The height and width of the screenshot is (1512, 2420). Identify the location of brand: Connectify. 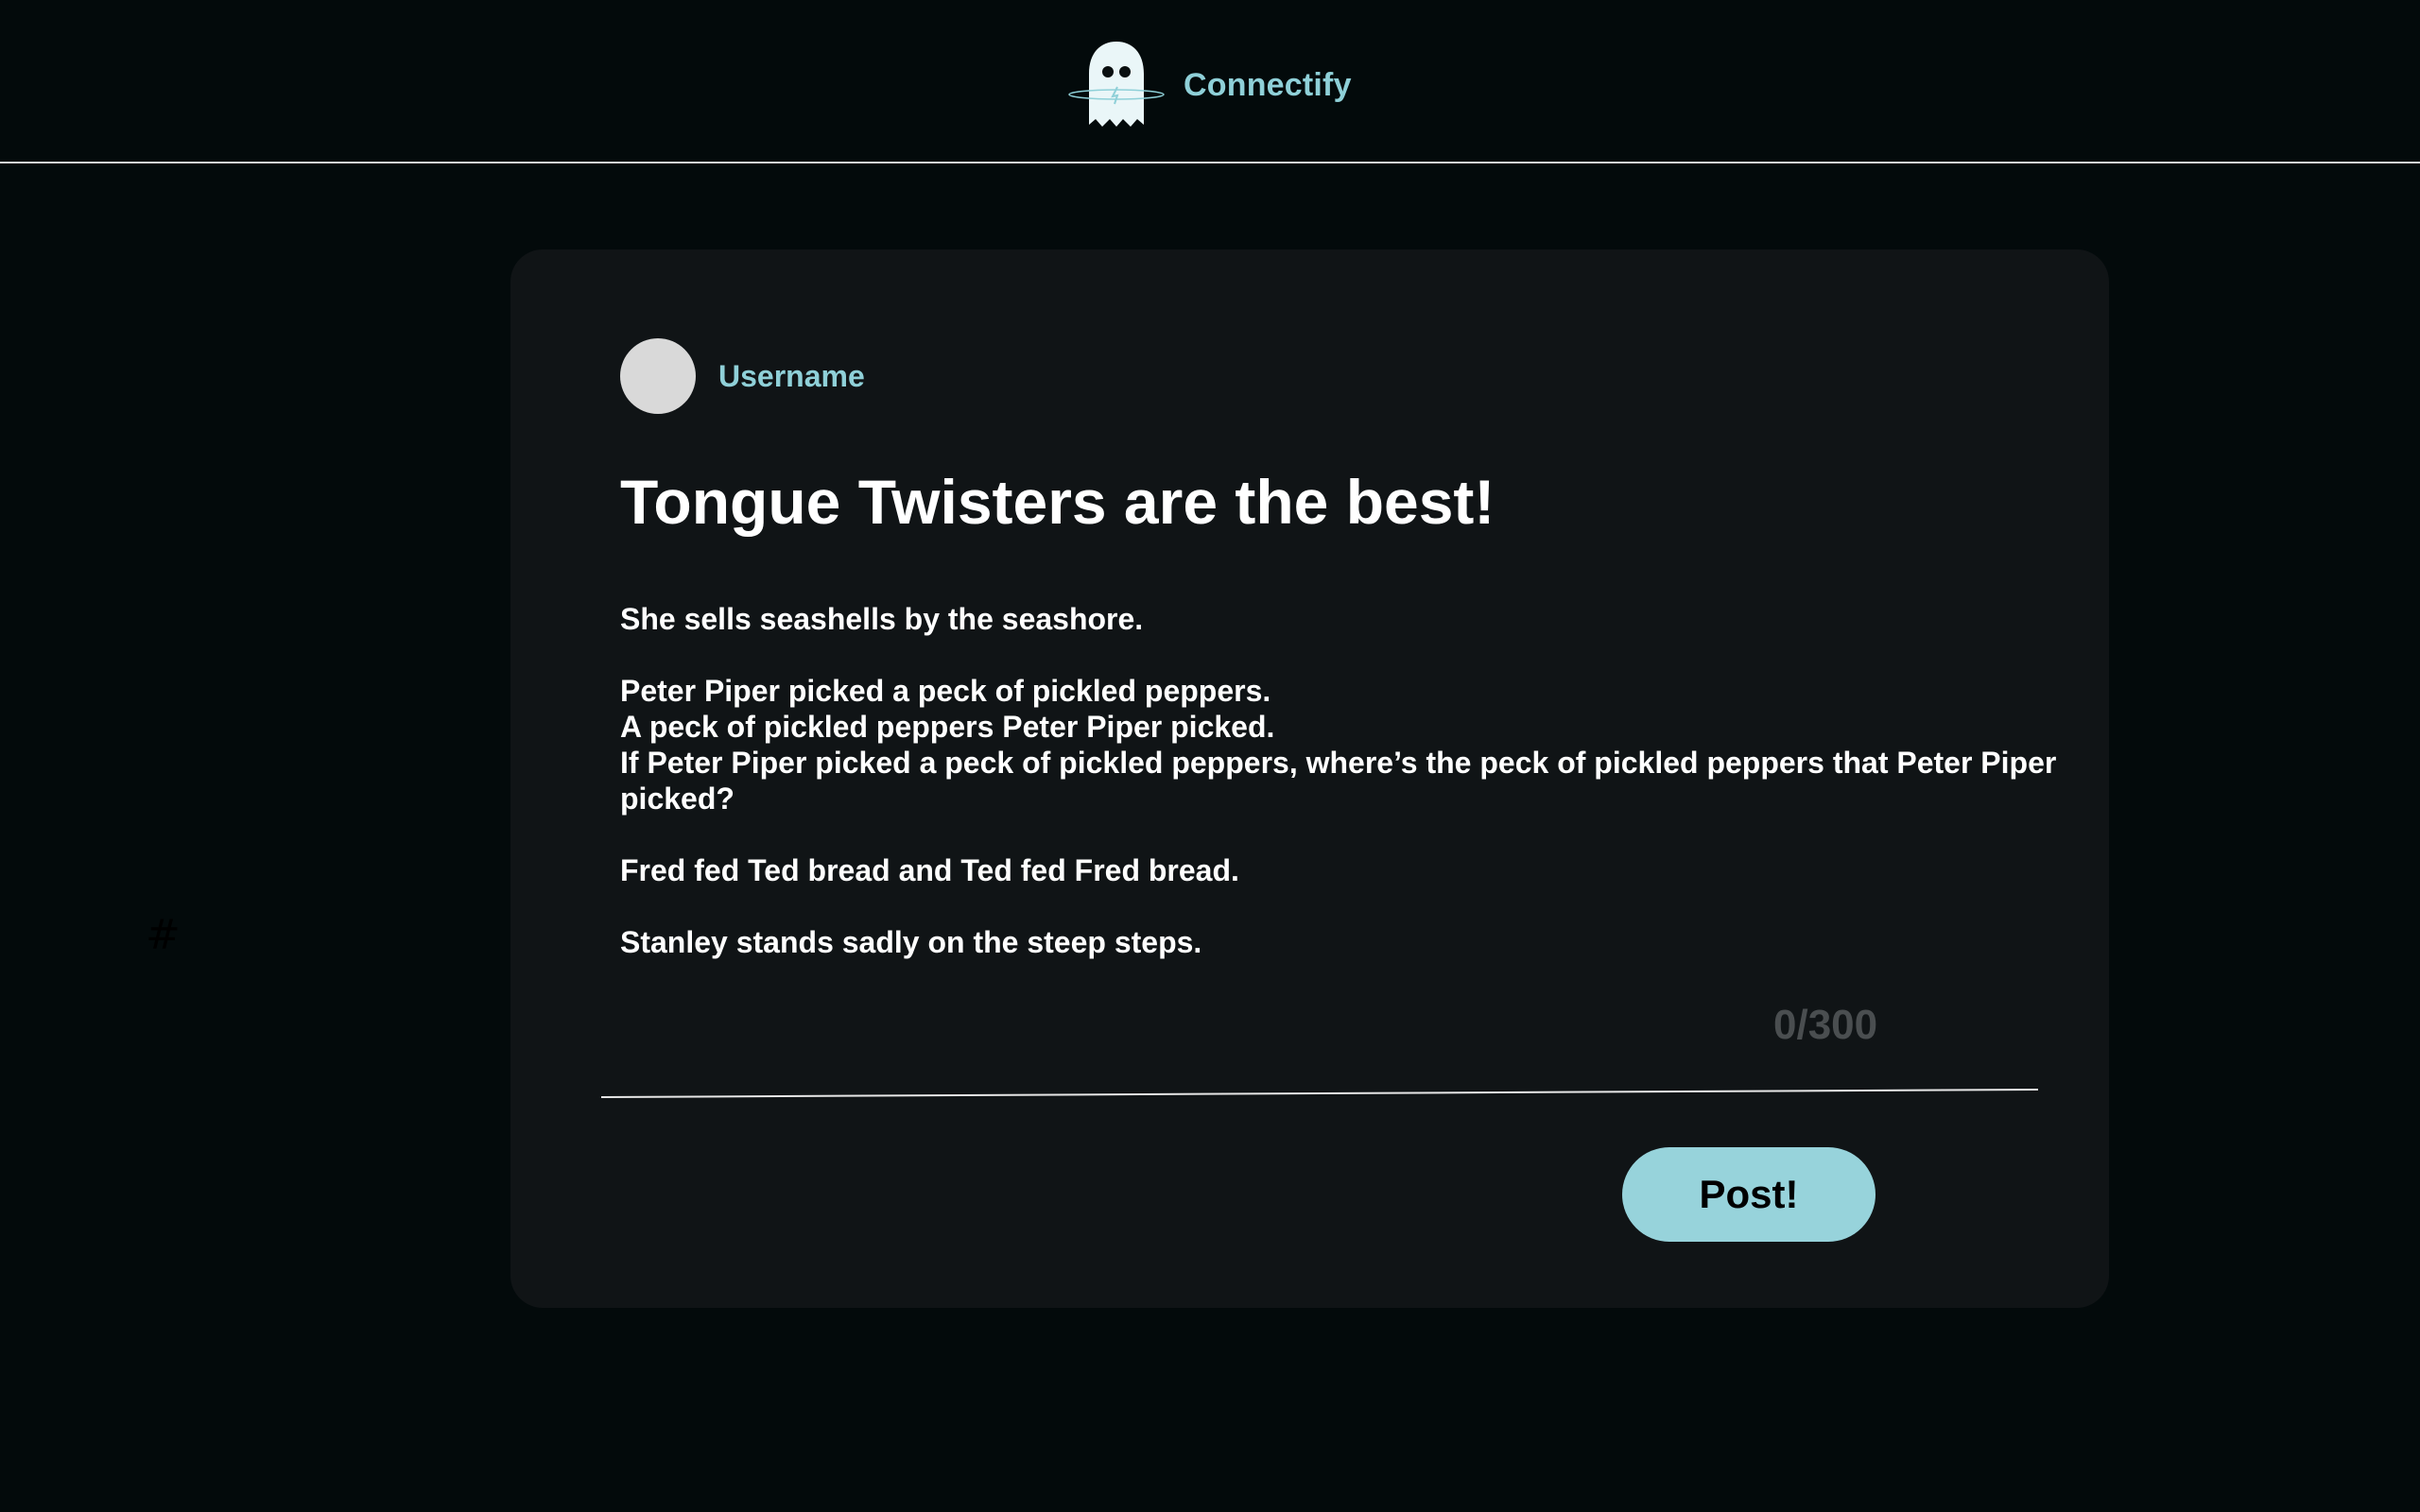
(1209, 85).